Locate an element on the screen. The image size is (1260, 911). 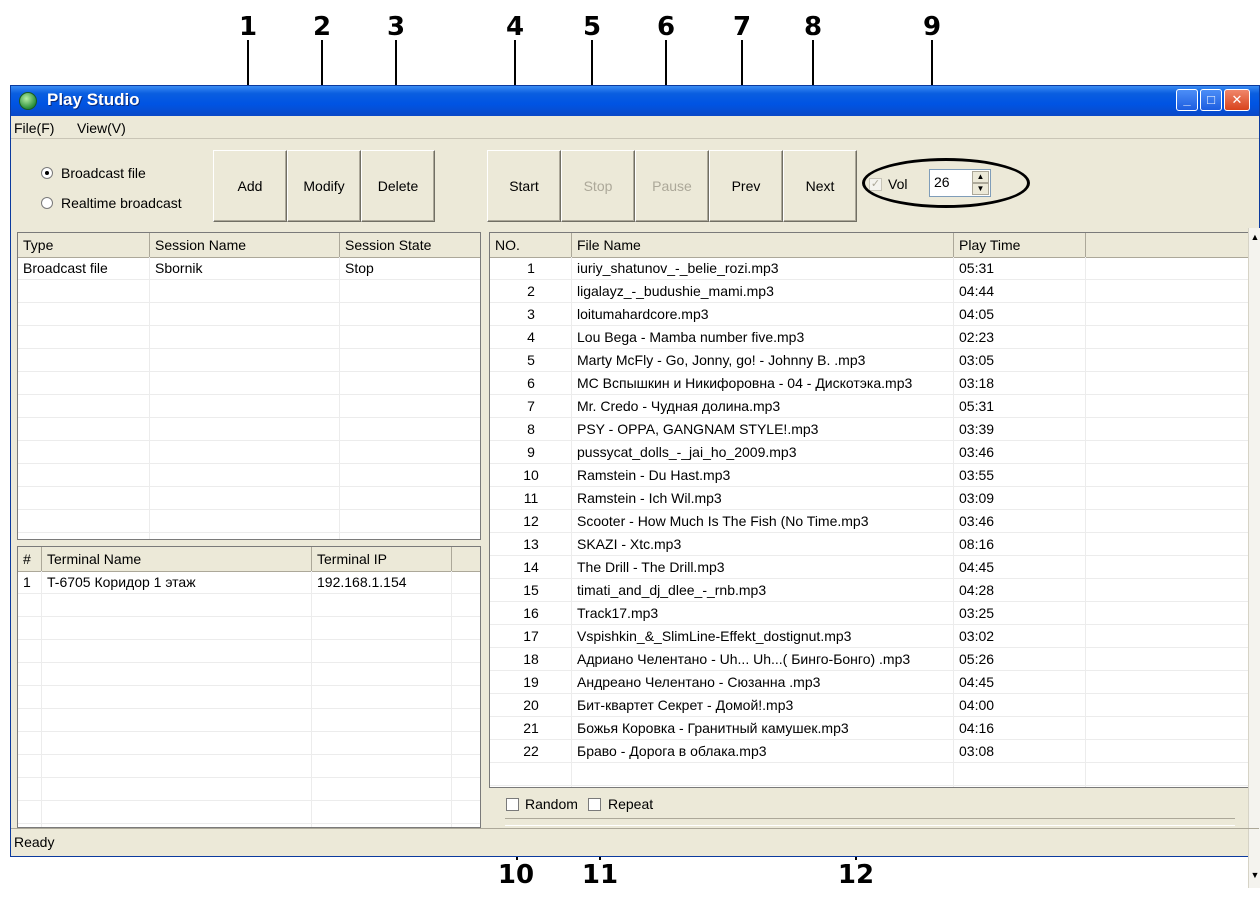
repeat-checkbox is located at coordinates (594, 804).